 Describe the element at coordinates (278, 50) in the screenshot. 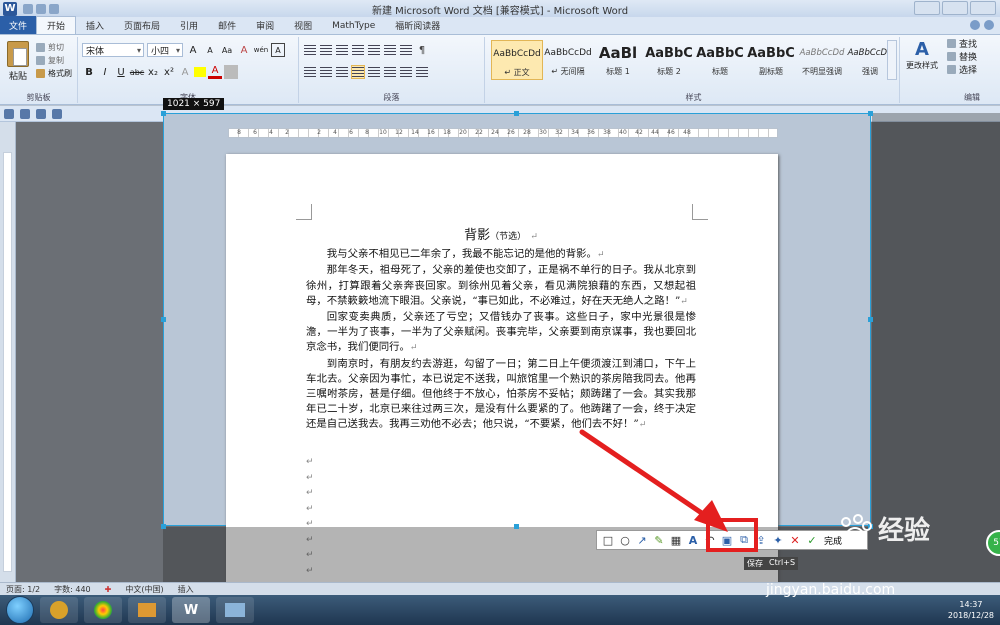

I see `char-border-button: A` at that location.